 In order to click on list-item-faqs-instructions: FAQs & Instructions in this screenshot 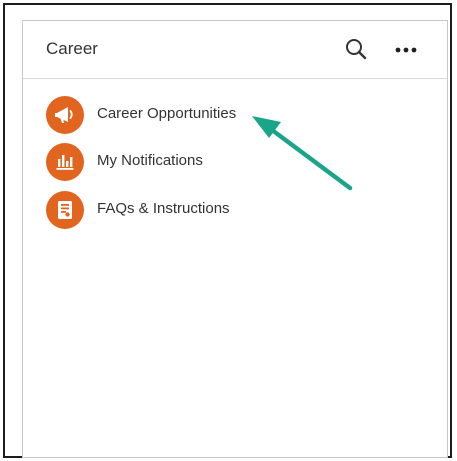, I will do `click(196, 210)`.